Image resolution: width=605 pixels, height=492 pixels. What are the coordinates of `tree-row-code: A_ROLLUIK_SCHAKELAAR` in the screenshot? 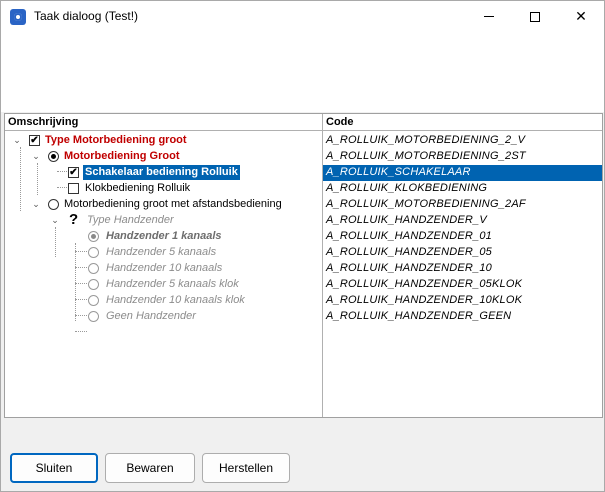 It's located at (398, 172).